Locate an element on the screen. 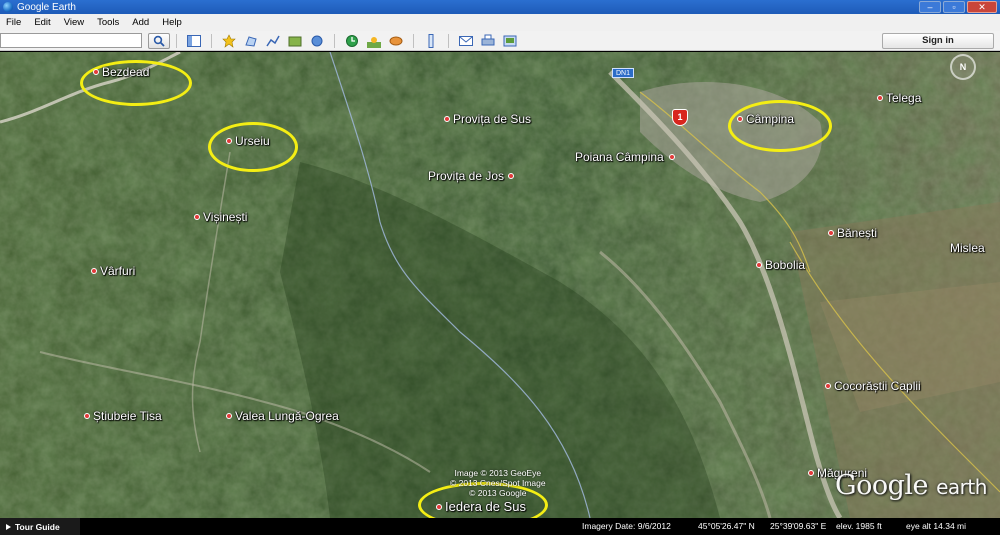 The height and width of the screenshot is (535, 1000). sidebar-toggle-button is located at coordinates (194, 40).